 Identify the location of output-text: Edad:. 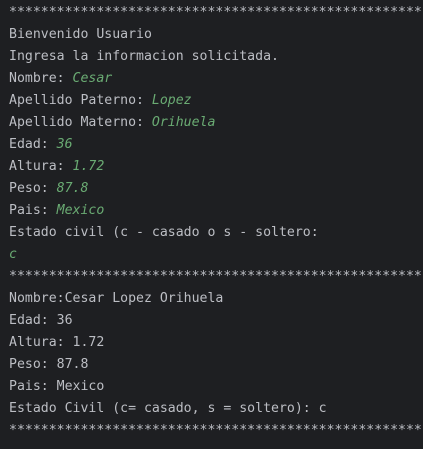
(33, 144).